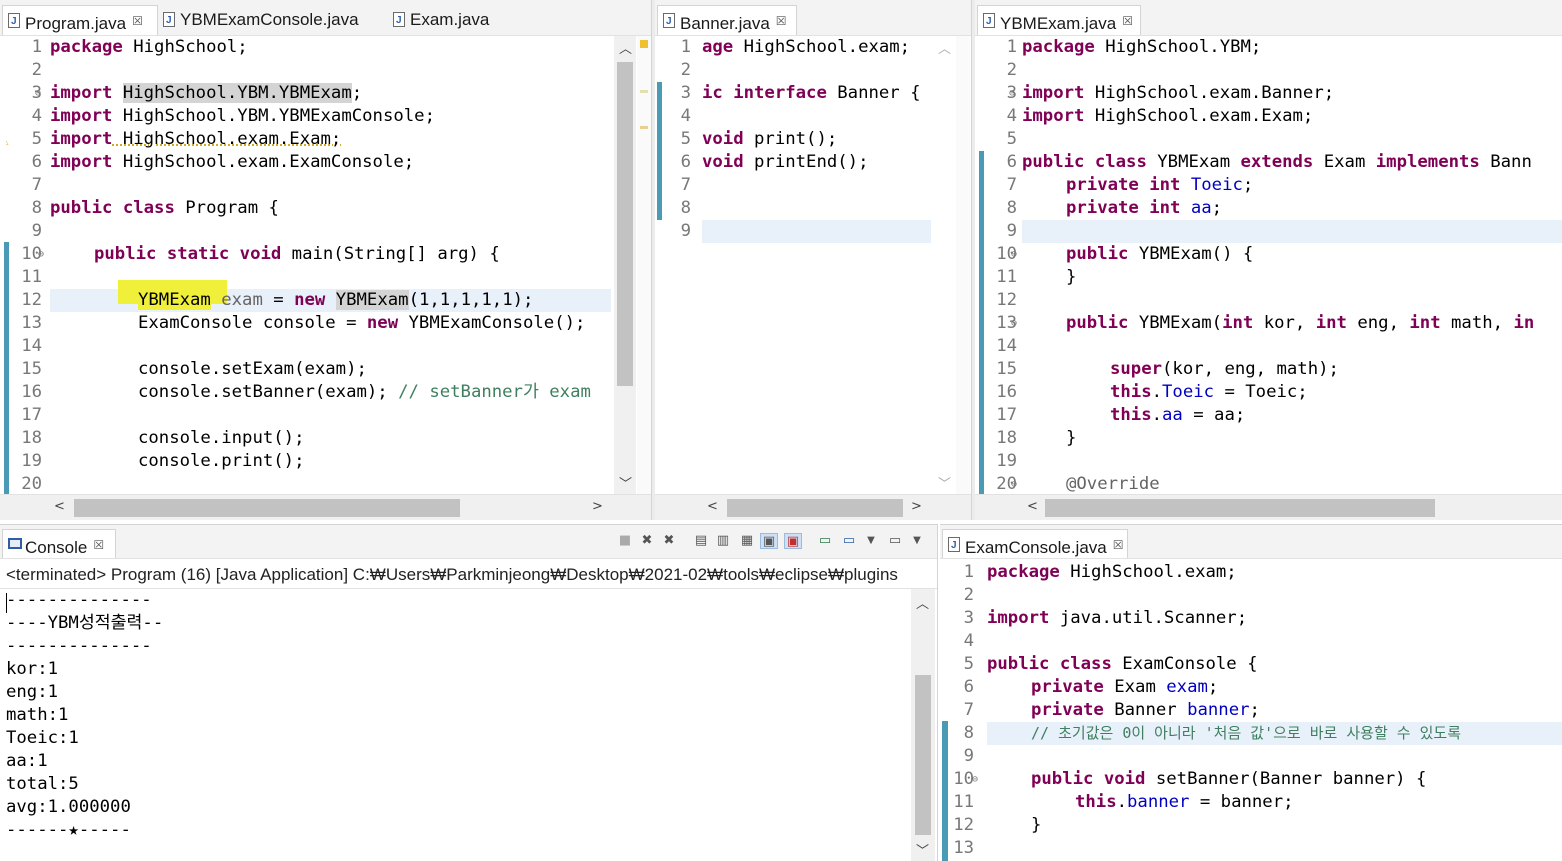 The width and height of the screenshot is (1562, 861). Describe the element at coordinates (747, 541) in the screenshot. I see `pin-console-icon: ▦` at that location.